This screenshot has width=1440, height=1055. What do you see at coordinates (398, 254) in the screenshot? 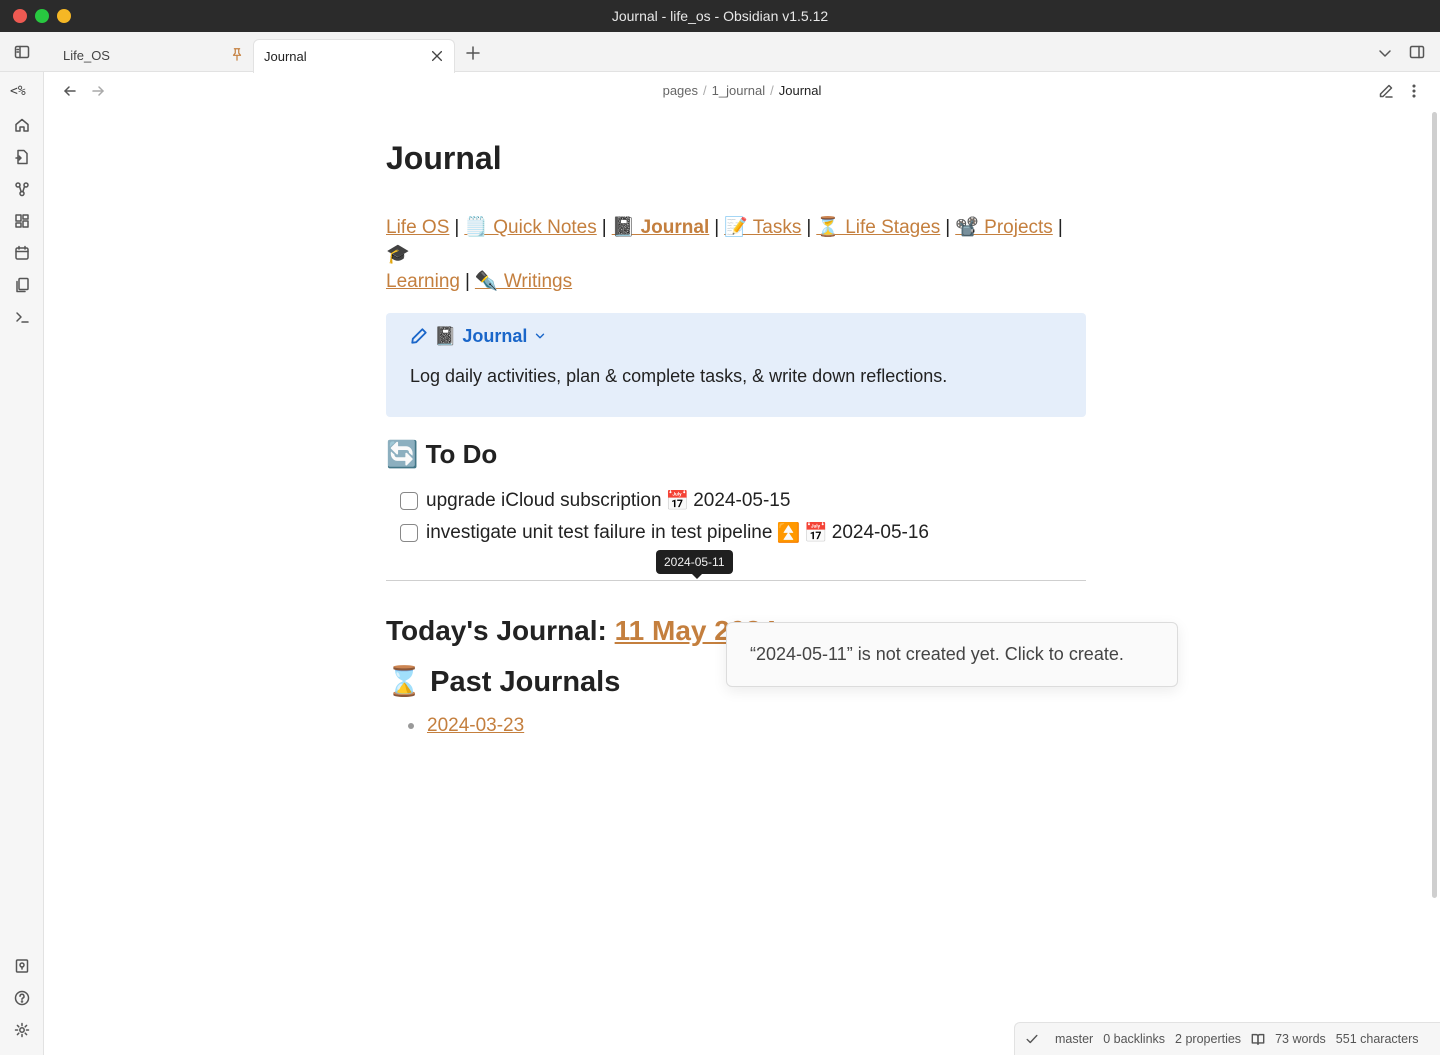
I see `link-learning-emoji: 🎓` at bounding box center [398, 254].